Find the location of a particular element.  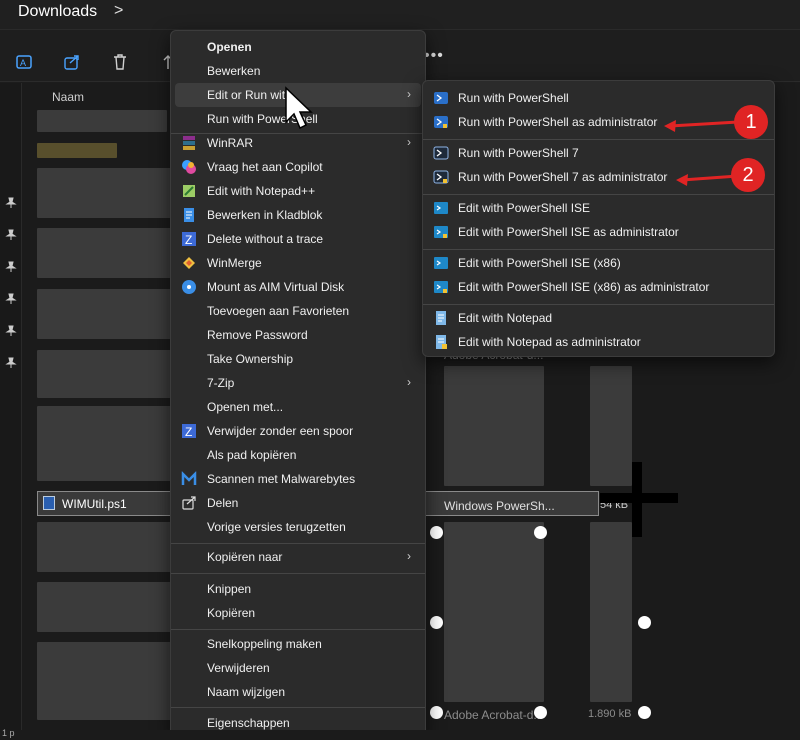

powershell-ise-icon is located at coordinates (441, 208).